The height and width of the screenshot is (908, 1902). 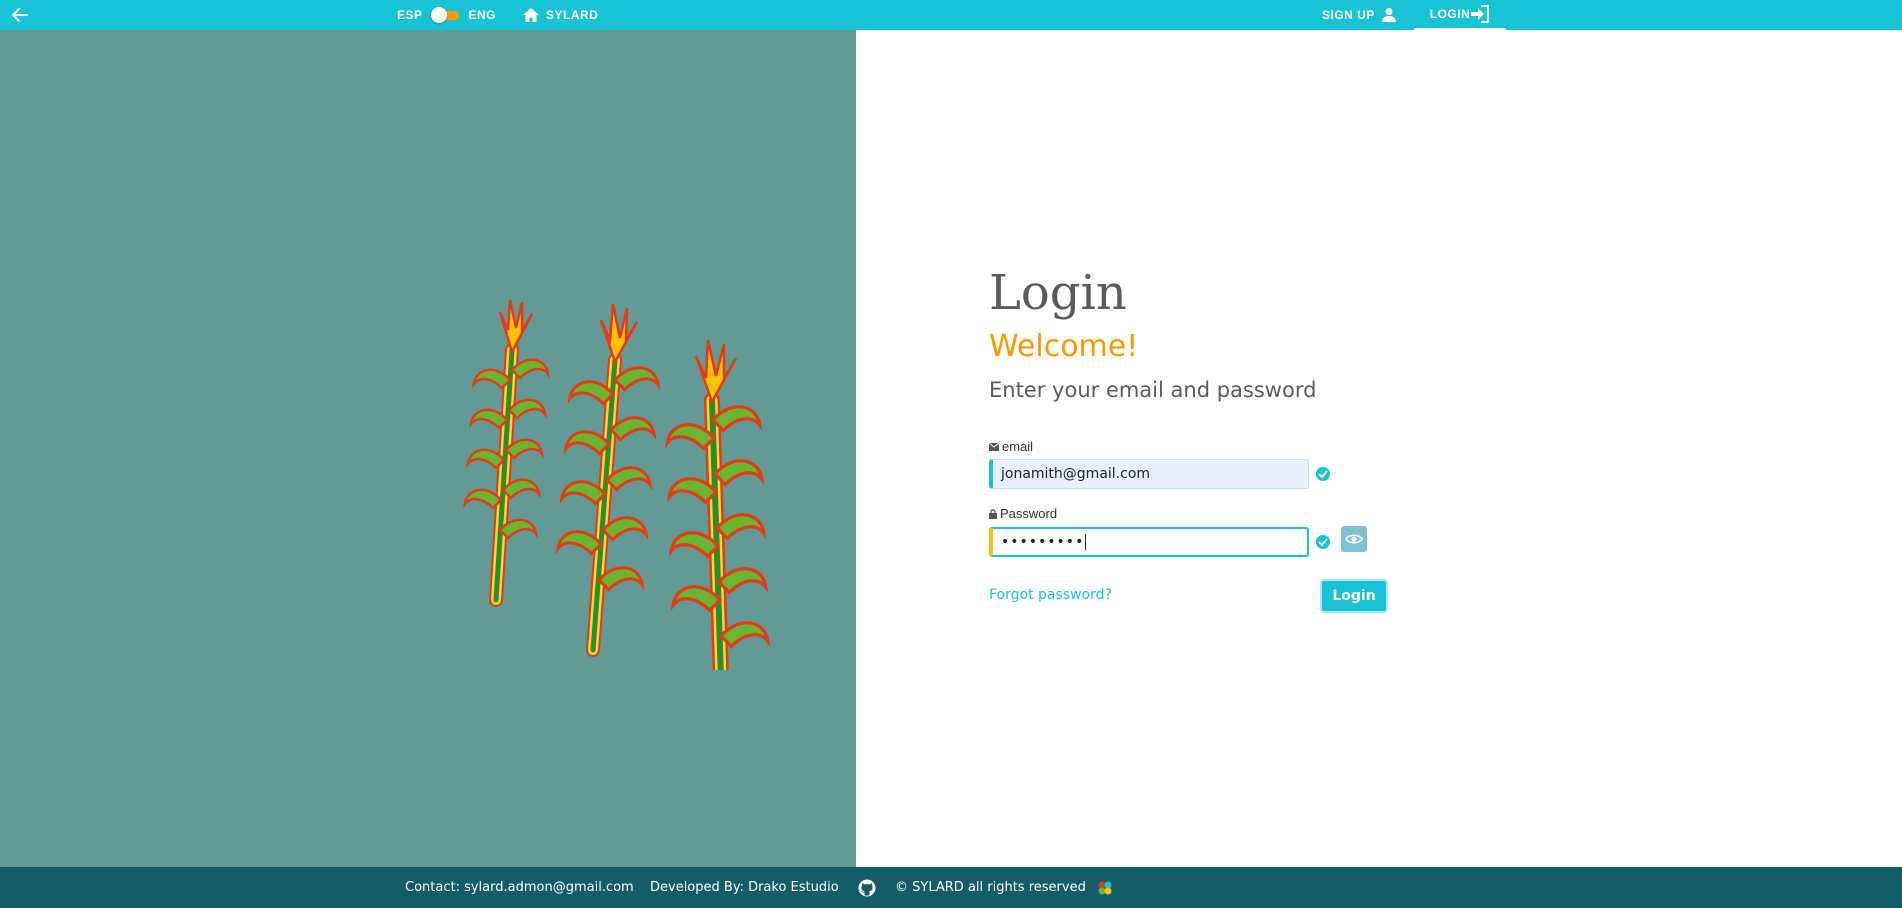 What do you see at coordinates (519, 887) in the screenshot?
I see `footer-contact: Contact: sylard.admon@gmail.com` at bounding box center [519, 887].